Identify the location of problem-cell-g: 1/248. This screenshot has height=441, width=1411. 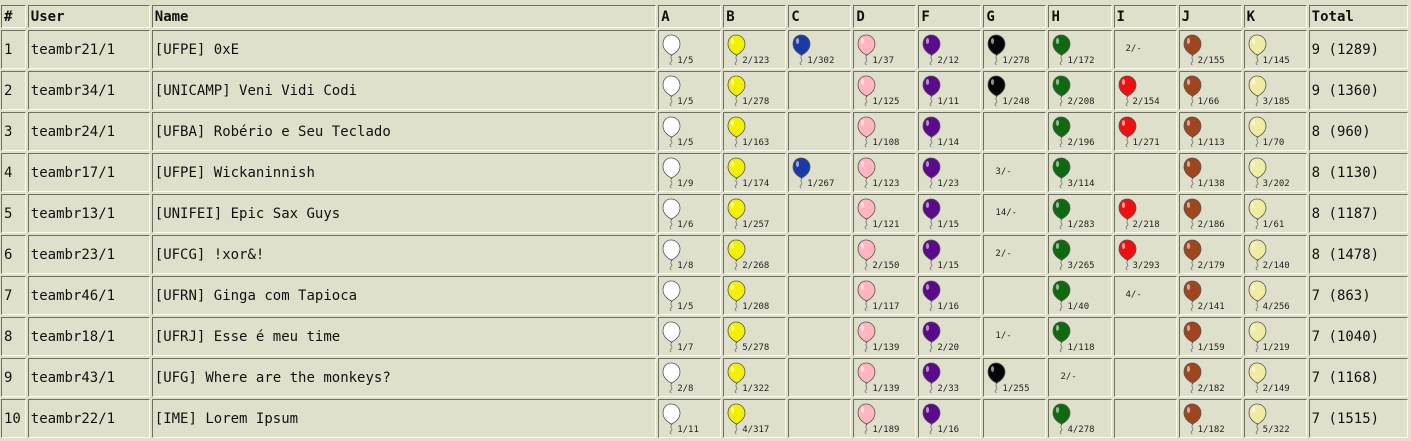
(1015, 90).